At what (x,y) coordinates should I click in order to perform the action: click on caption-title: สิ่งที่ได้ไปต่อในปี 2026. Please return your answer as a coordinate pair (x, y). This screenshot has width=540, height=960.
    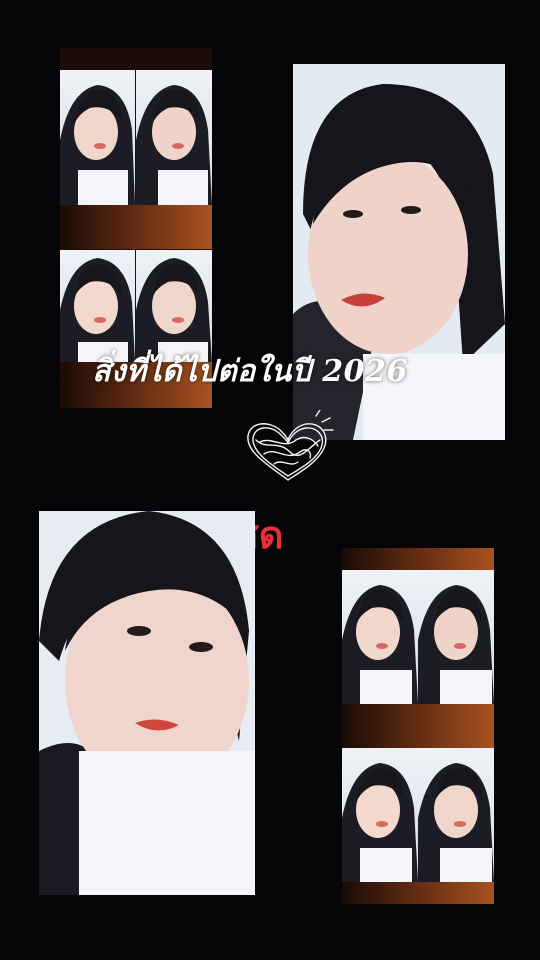
    Looking at the image, I should click on (250, 371).